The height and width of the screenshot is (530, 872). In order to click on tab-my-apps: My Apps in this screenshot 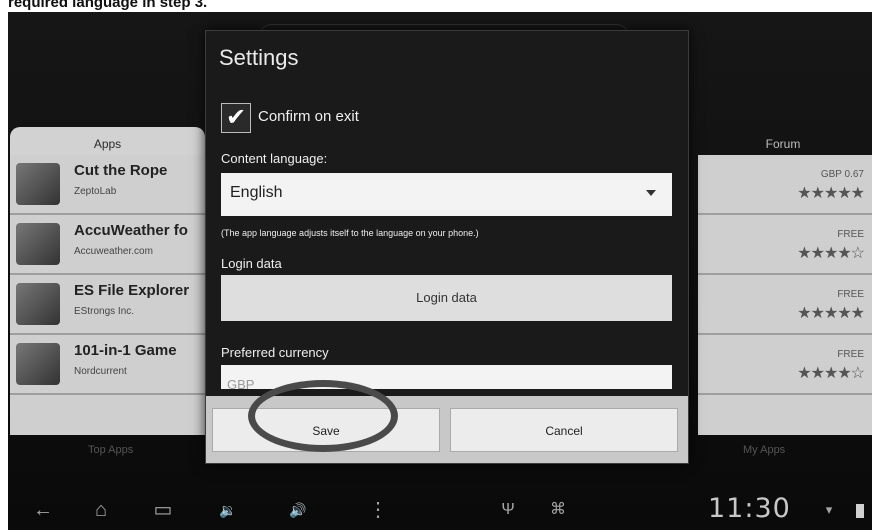, I will do `click(764, 450)`.